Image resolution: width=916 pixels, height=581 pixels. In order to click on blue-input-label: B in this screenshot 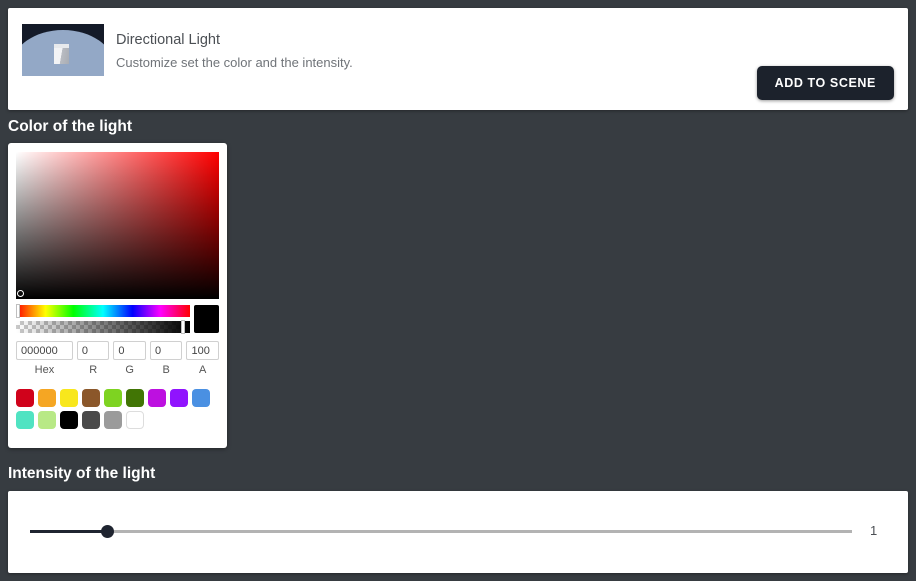, I will do `click(166, 370)`.